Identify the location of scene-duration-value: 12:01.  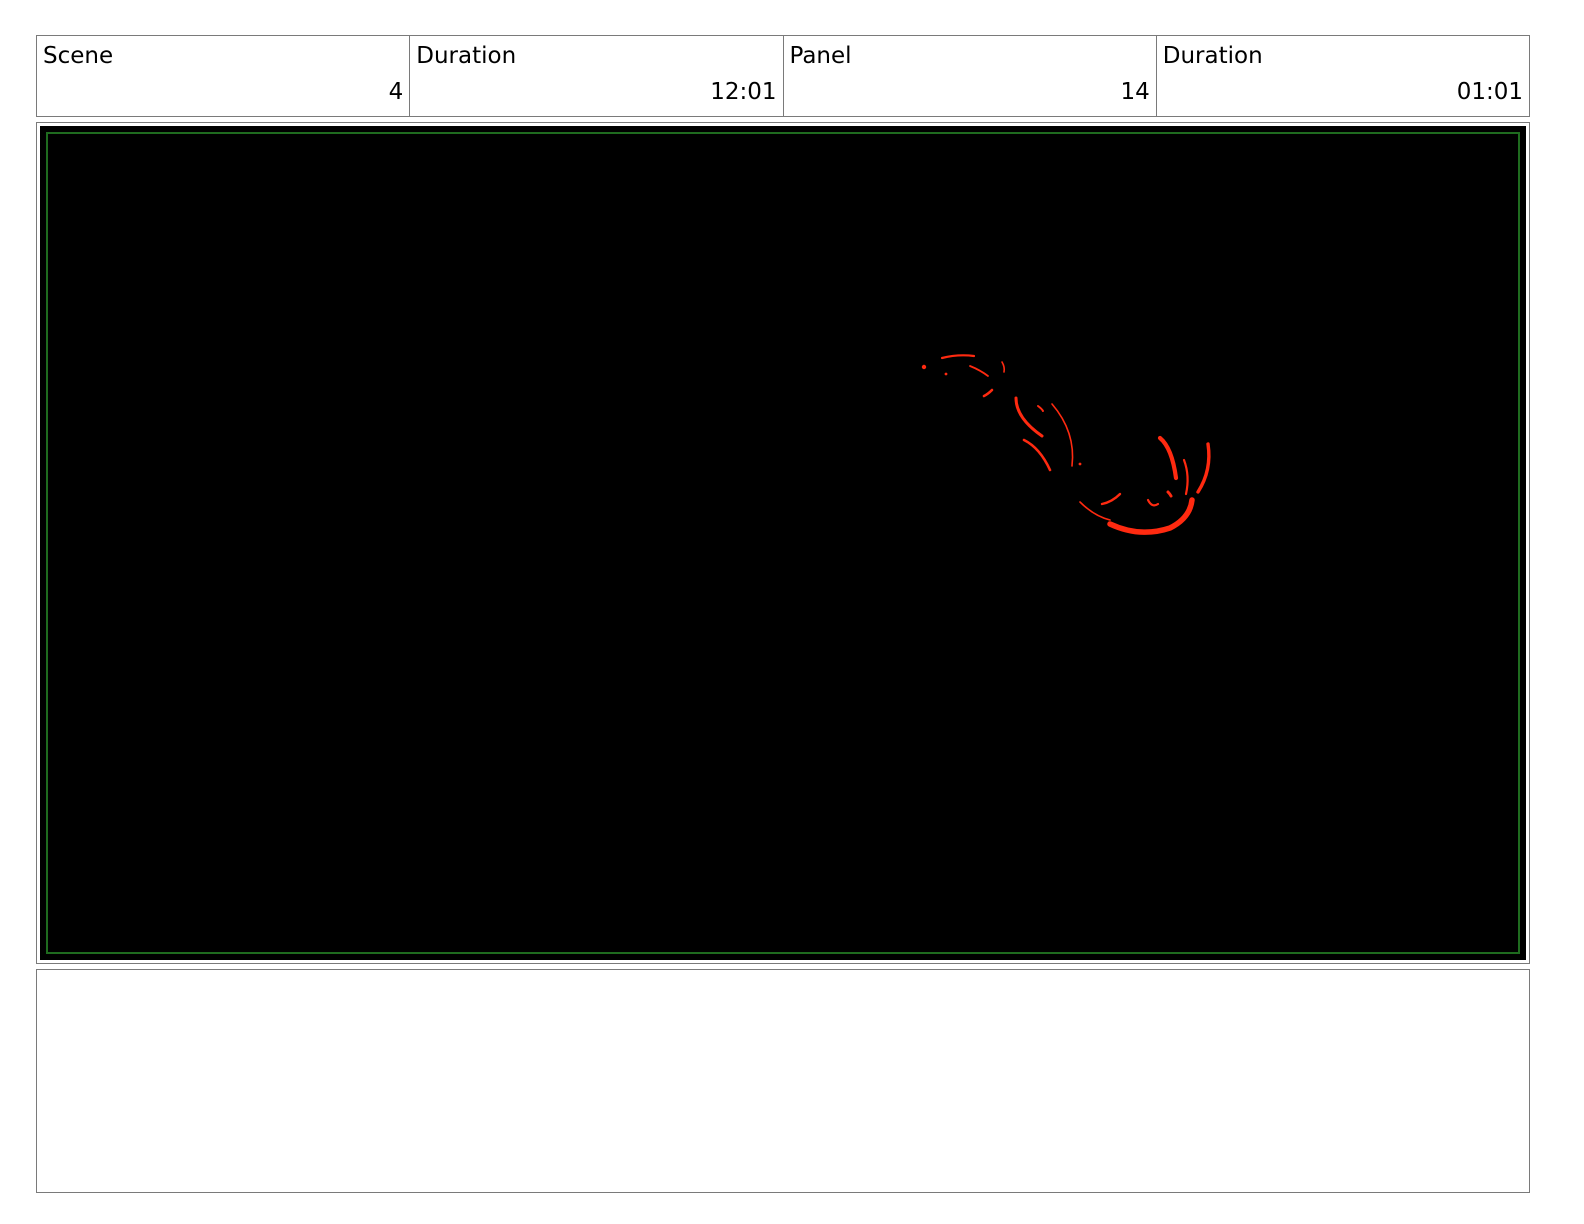
(743, 92).